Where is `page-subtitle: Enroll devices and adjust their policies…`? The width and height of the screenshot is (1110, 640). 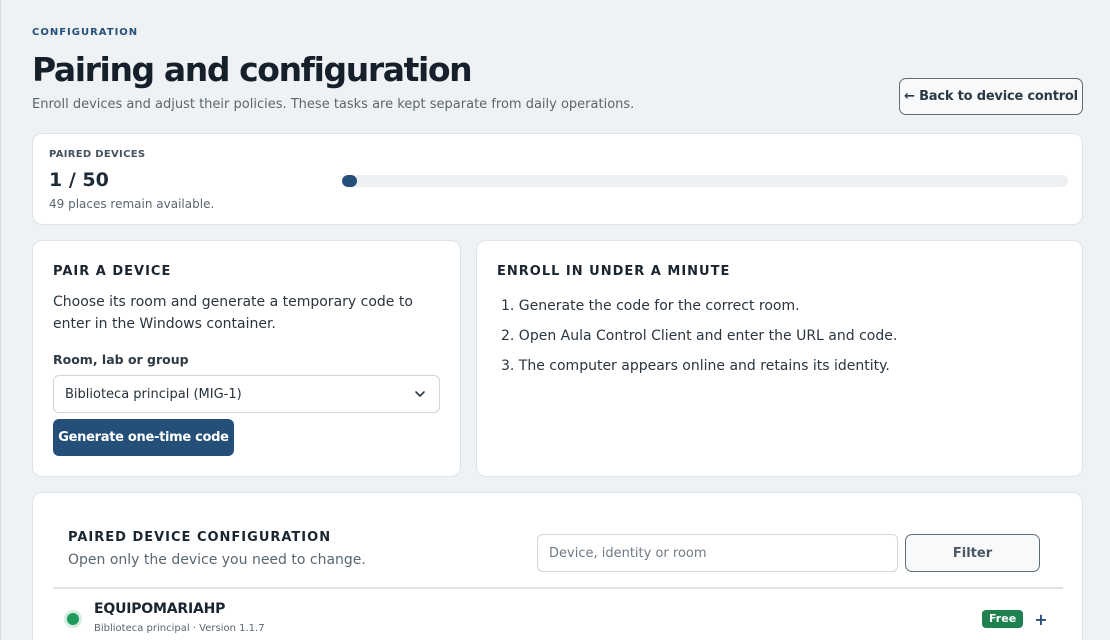 page-subtitle: Enroll devices and adjust their policies… is located at coordinates (333, 104).